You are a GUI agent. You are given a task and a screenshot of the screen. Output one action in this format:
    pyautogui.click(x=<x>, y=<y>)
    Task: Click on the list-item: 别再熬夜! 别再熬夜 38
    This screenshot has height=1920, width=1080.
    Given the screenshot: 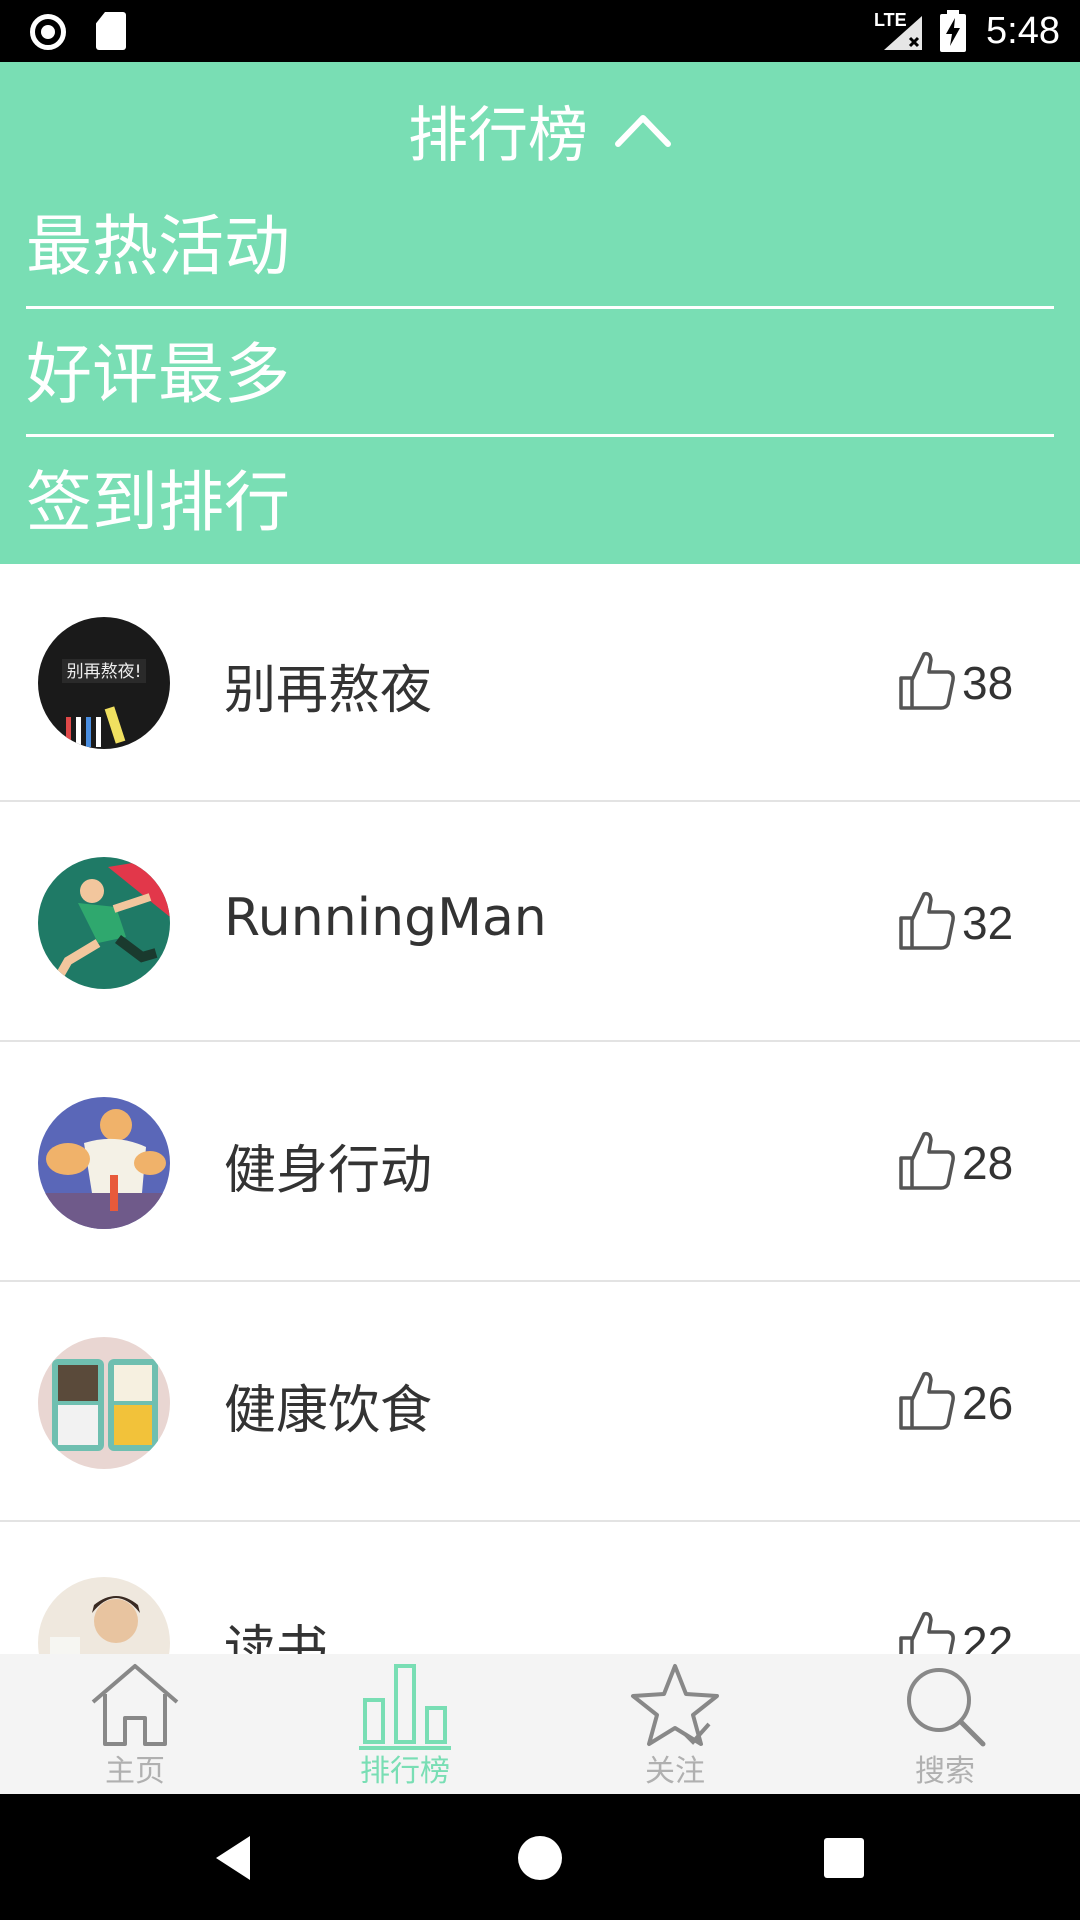 What is the action you would take?
    pyautogui.click(x=540, y=683)
    